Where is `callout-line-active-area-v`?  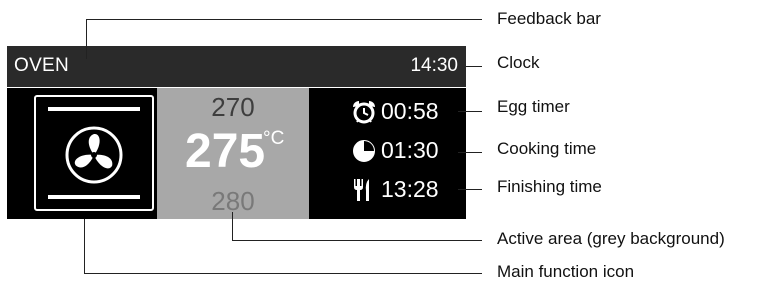 callout-line-active-area-v is located at coordinates (232, 226).